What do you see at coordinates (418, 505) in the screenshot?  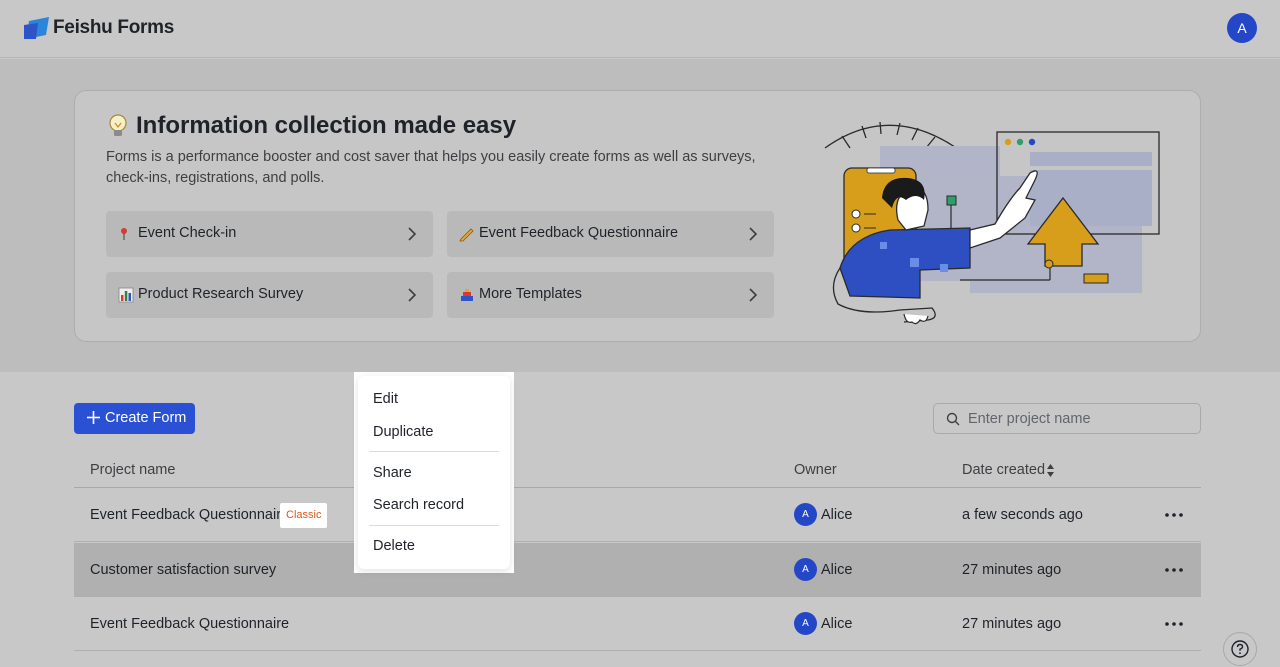 I see `menu-item-search-record: Search record` at bounding box center [418, 505].